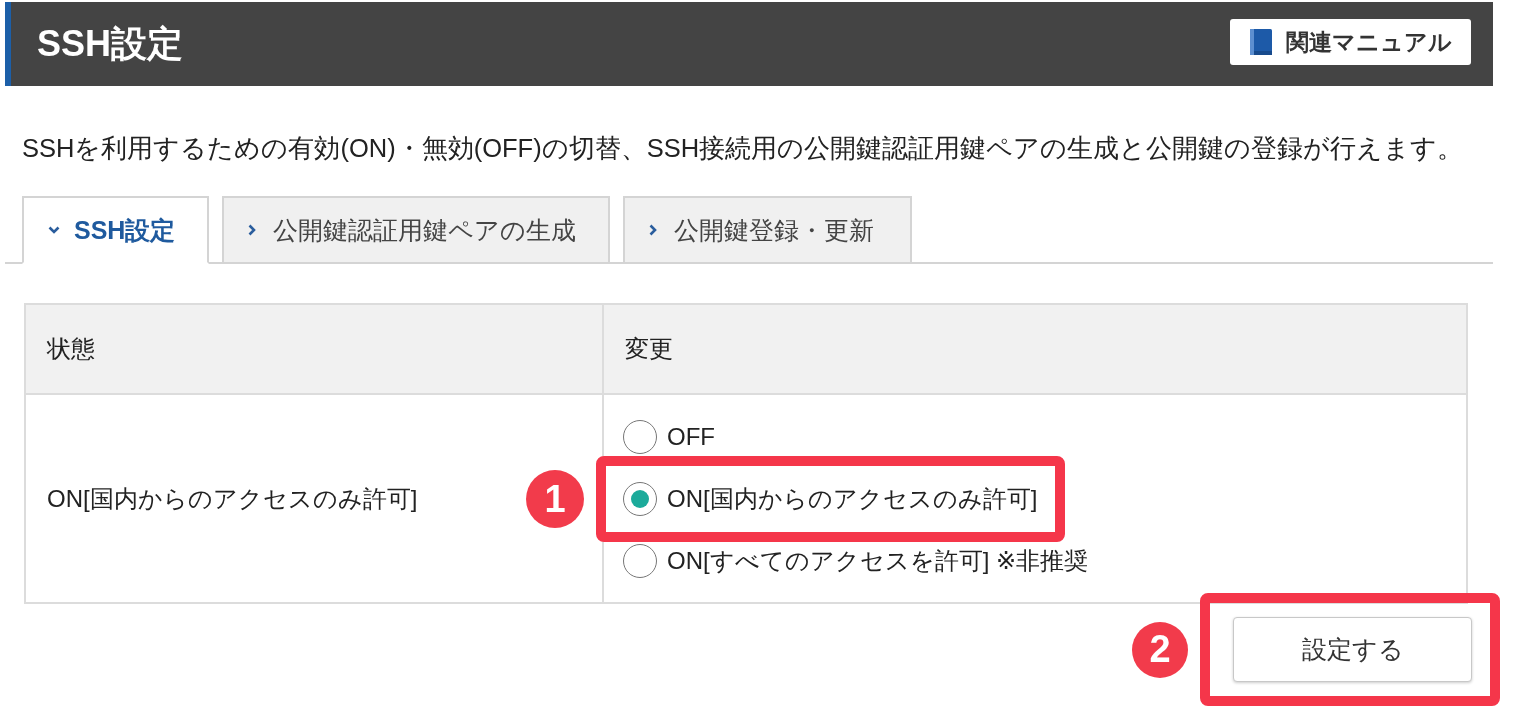  I want to click on tab: SSH設定, so click(115, 230).